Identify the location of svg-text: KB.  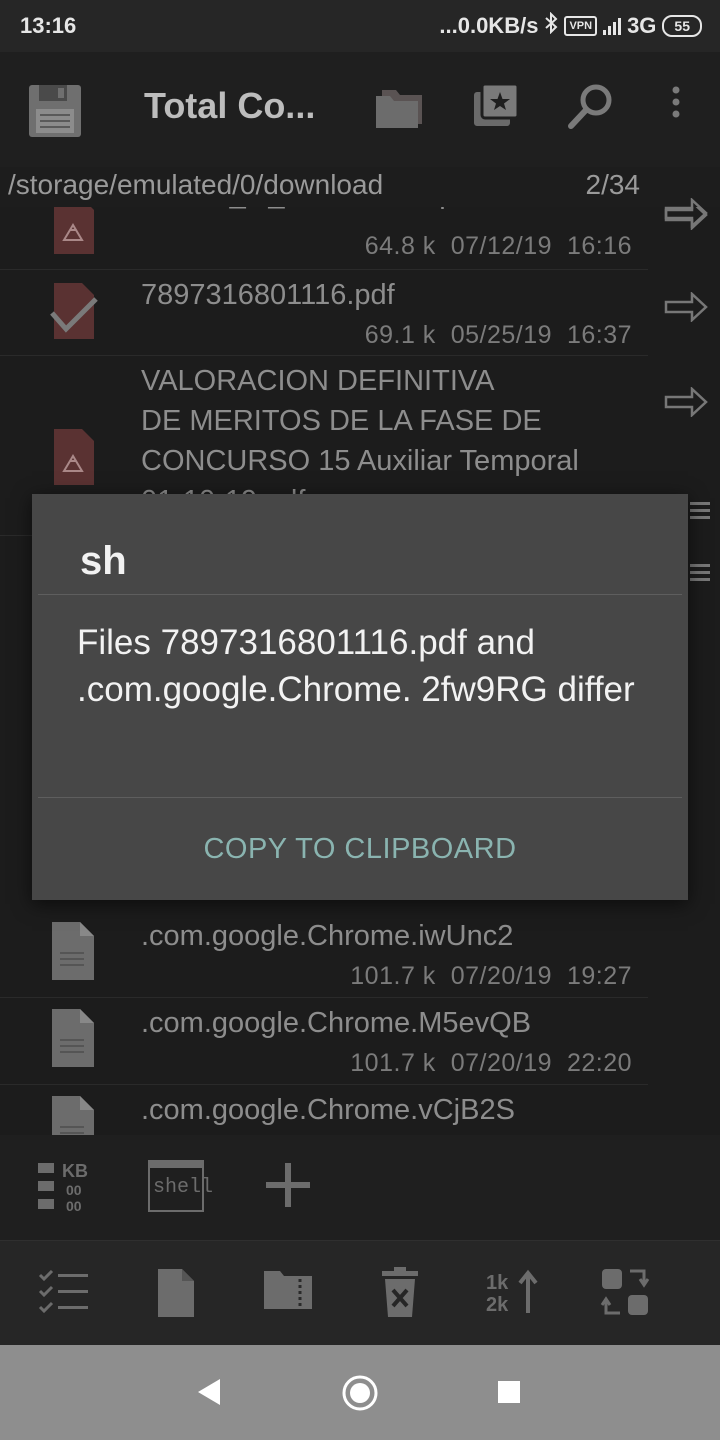
(75, 1171).